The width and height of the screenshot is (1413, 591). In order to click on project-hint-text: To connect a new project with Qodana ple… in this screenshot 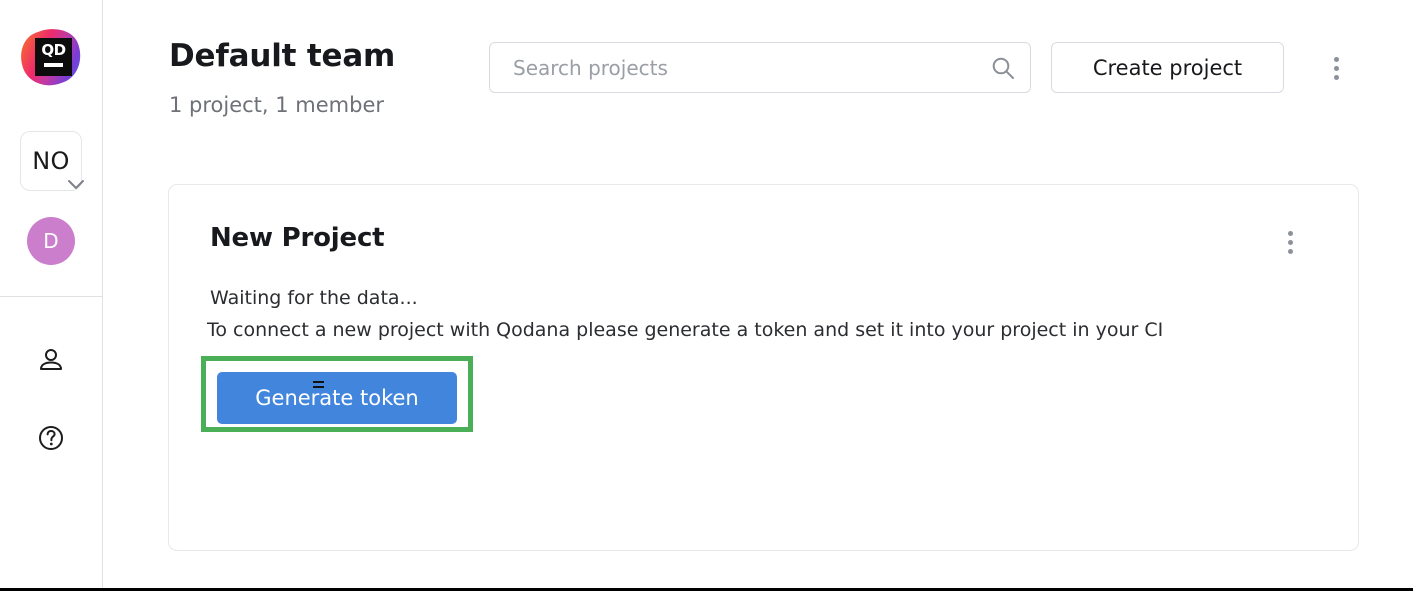, I will do `click(685, 330)`.